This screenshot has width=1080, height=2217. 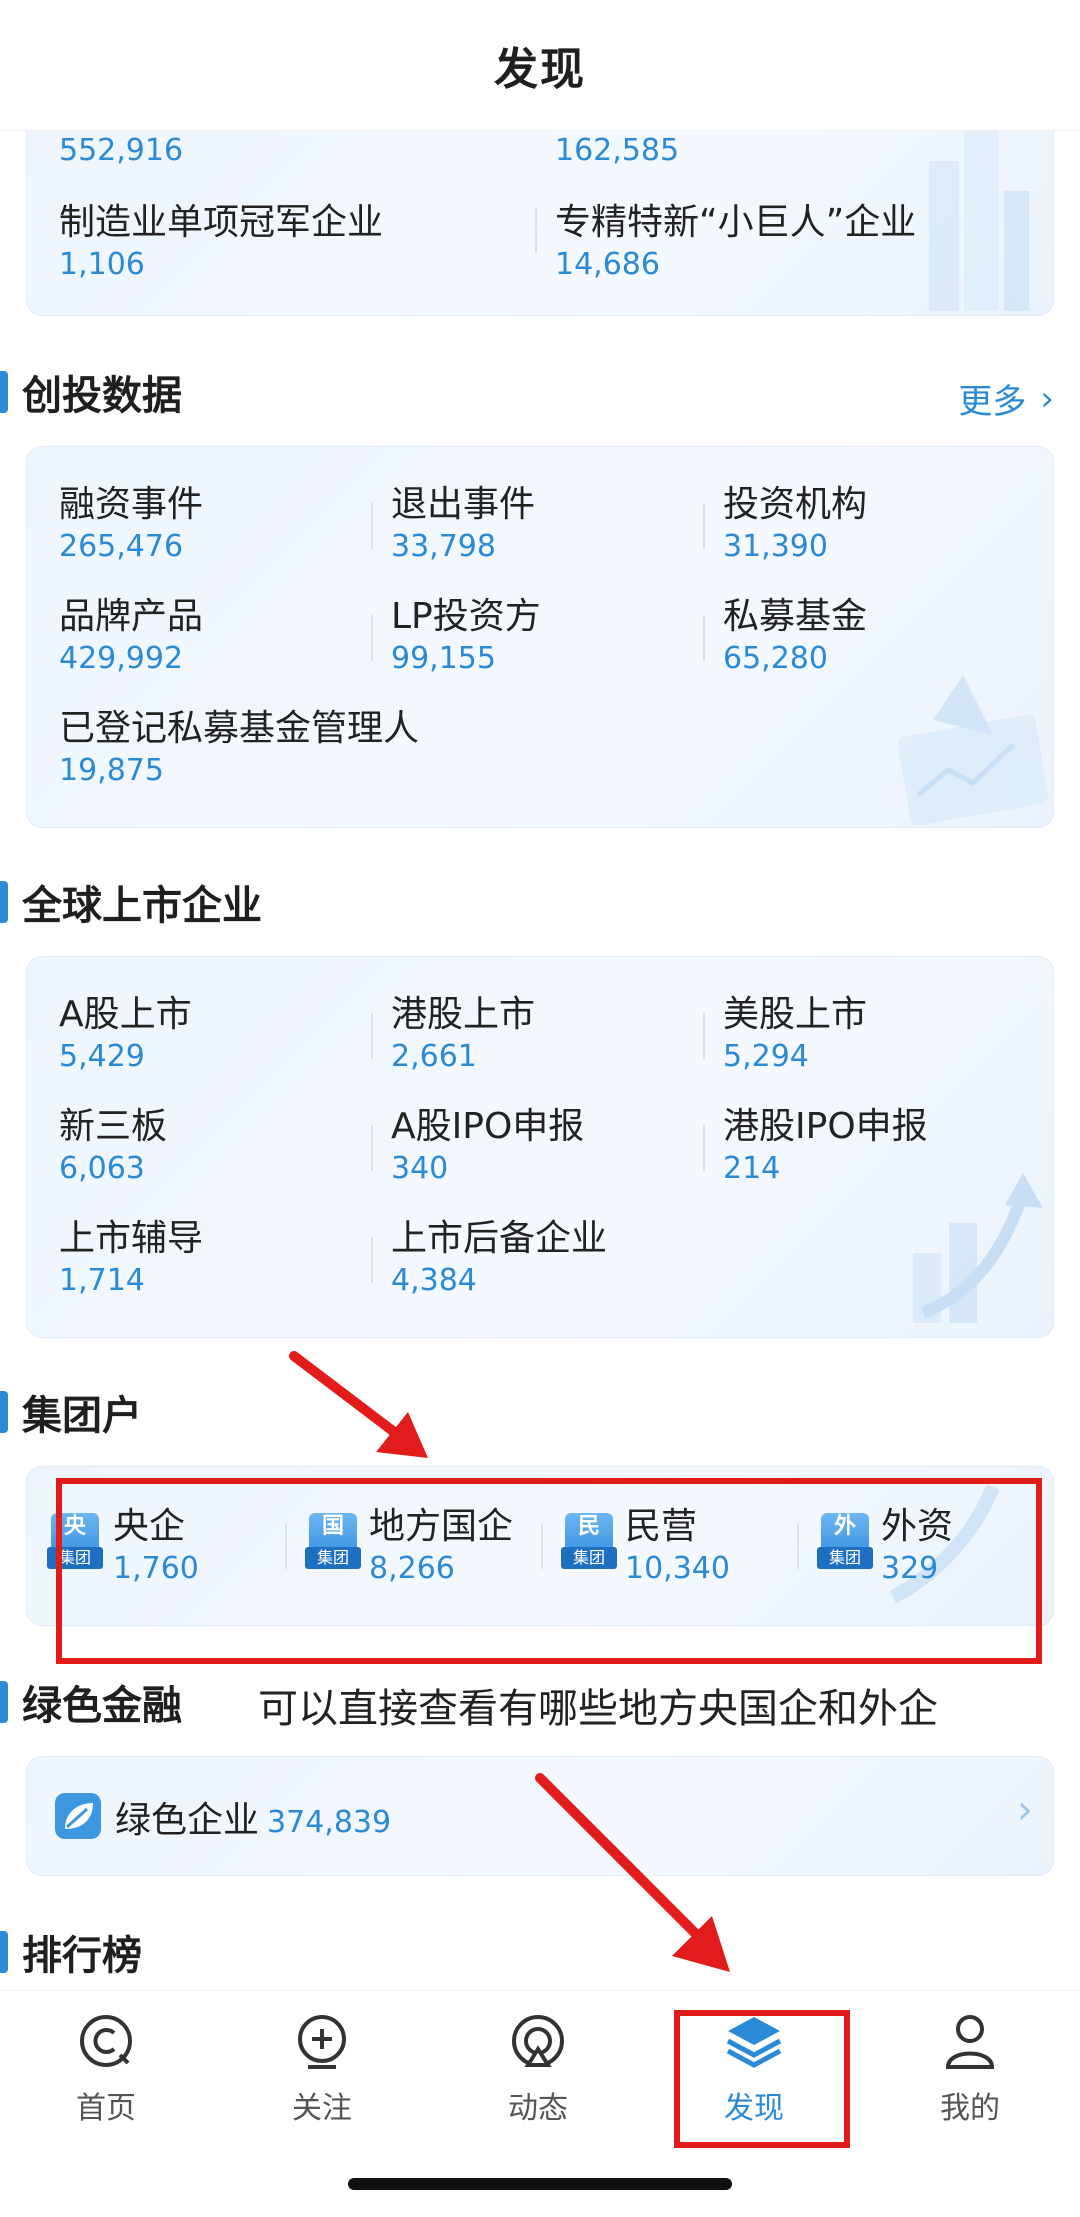 I want to click on nav-item-home: 首页, so click(x=106, y=2069).